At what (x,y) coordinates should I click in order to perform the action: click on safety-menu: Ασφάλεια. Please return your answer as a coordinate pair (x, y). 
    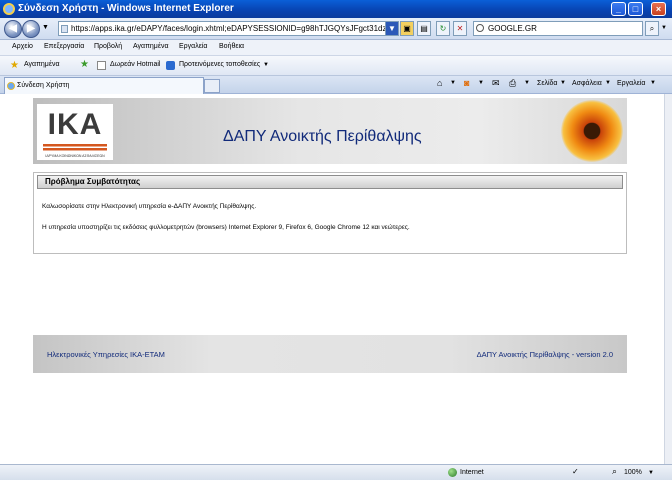
    Looking at the image, I should click on (587, 83).